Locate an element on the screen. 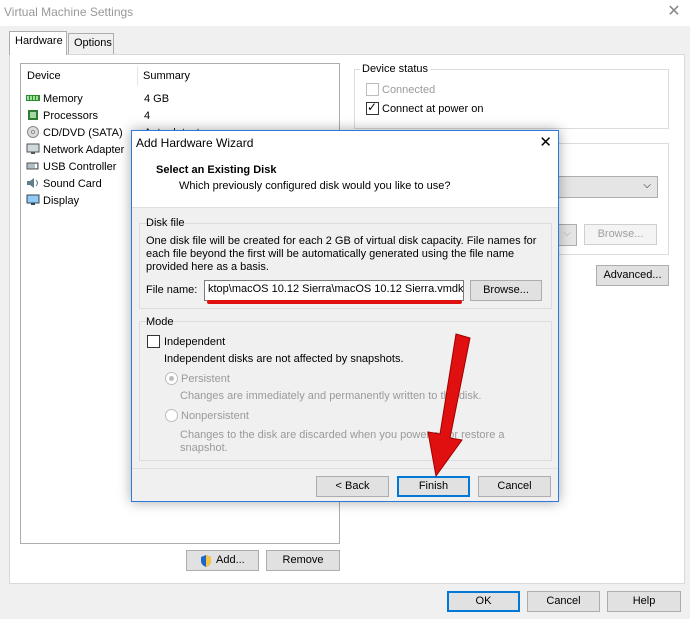 This screenshot has width=690, height=619. nonpersistent-desc-2: snapshot. is located at coordinates (204, 448).